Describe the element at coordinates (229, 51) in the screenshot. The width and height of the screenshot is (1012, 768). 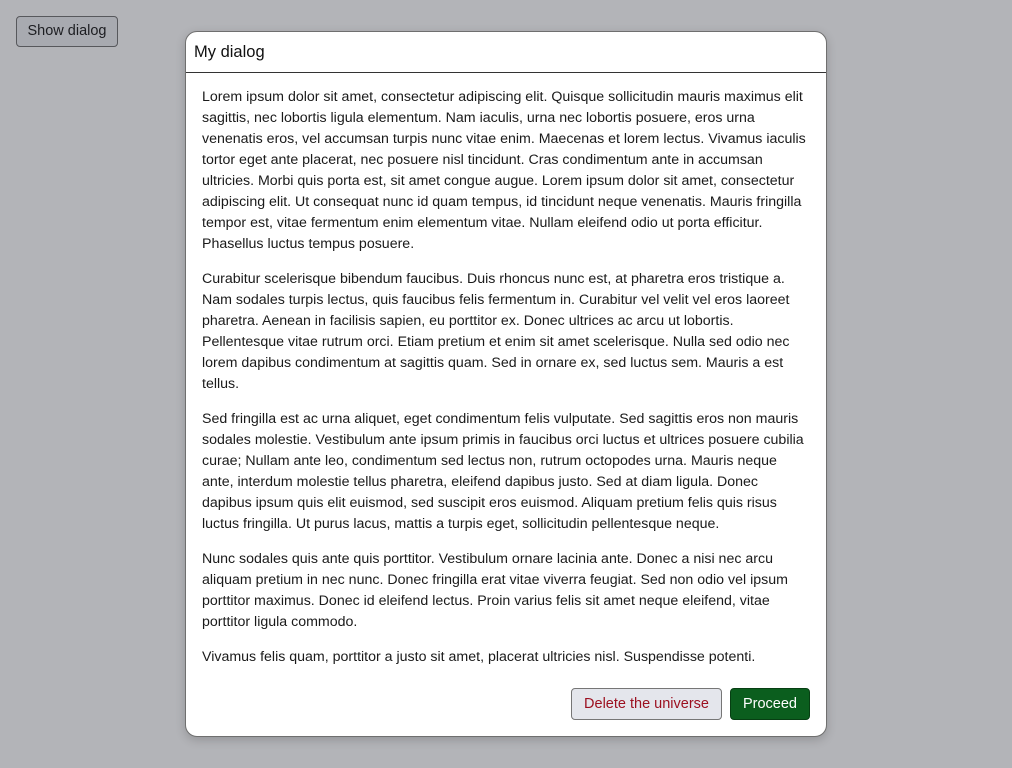
I see `dialog-title: My dialog` at that location.